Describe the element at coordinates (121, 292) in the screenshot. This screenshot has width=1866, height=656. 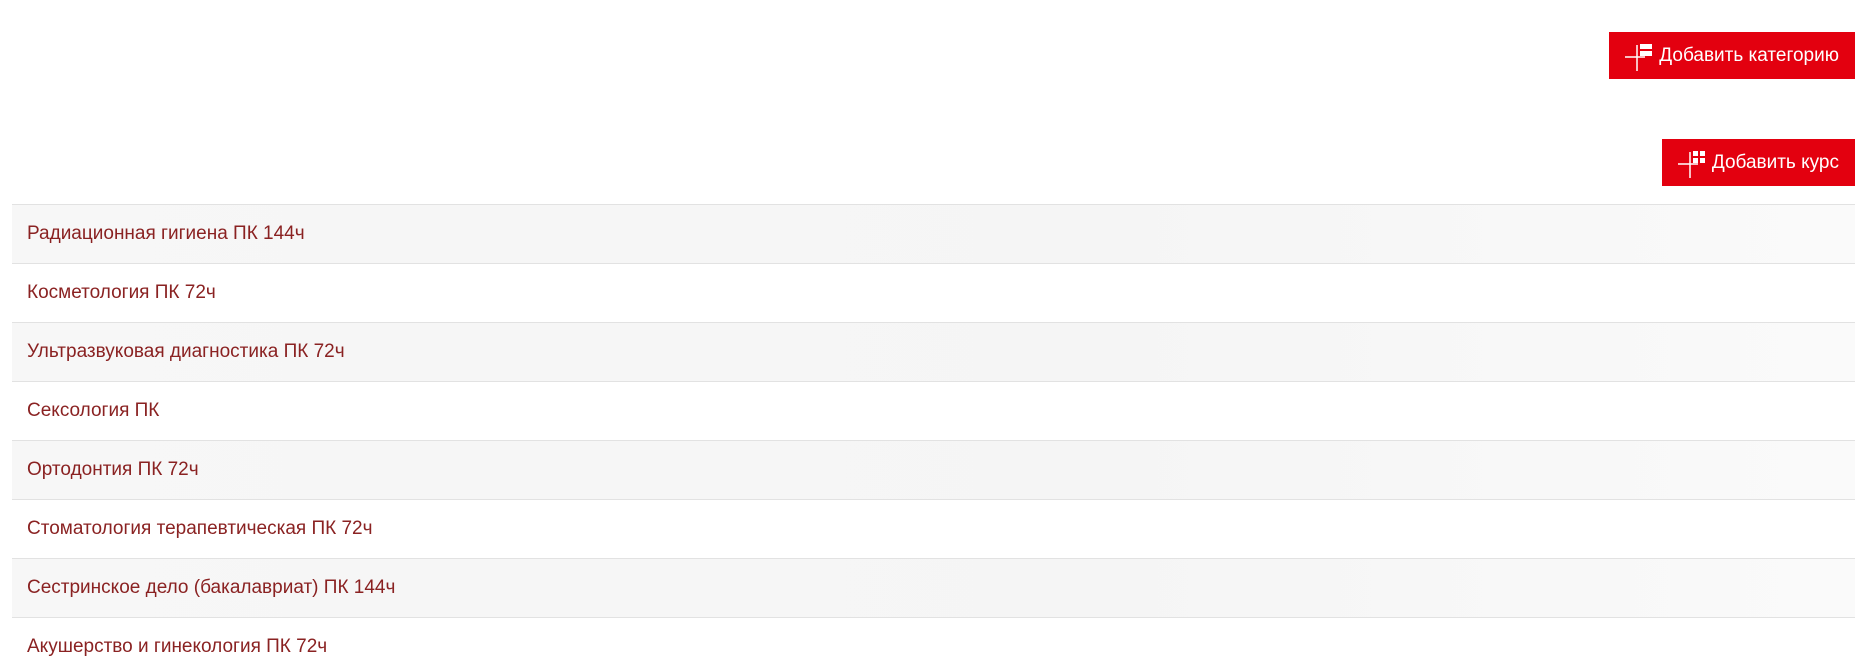
I see `course-title: Косметология ПК 72ч` at that location.